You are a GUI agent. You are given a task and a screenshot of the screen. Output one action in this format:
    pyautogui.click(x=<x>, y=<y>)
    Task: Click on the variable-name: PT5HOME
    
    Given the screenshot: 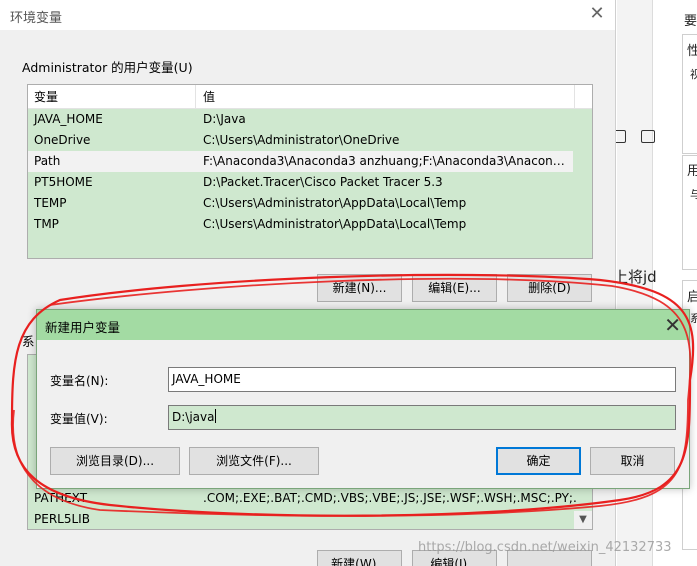 What is the action you would take?
    pyautogui.click(x=63, y=182)
    